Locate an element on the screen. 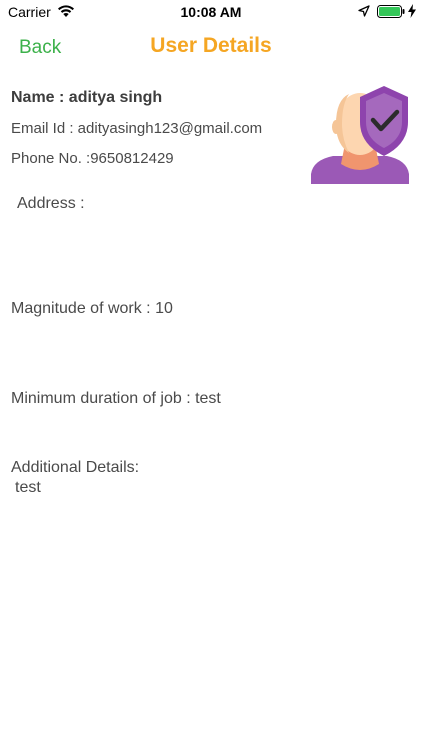 This screenshot has height=750, width=422. user-shield-avatar-icon is located at coordinates (360, 135).